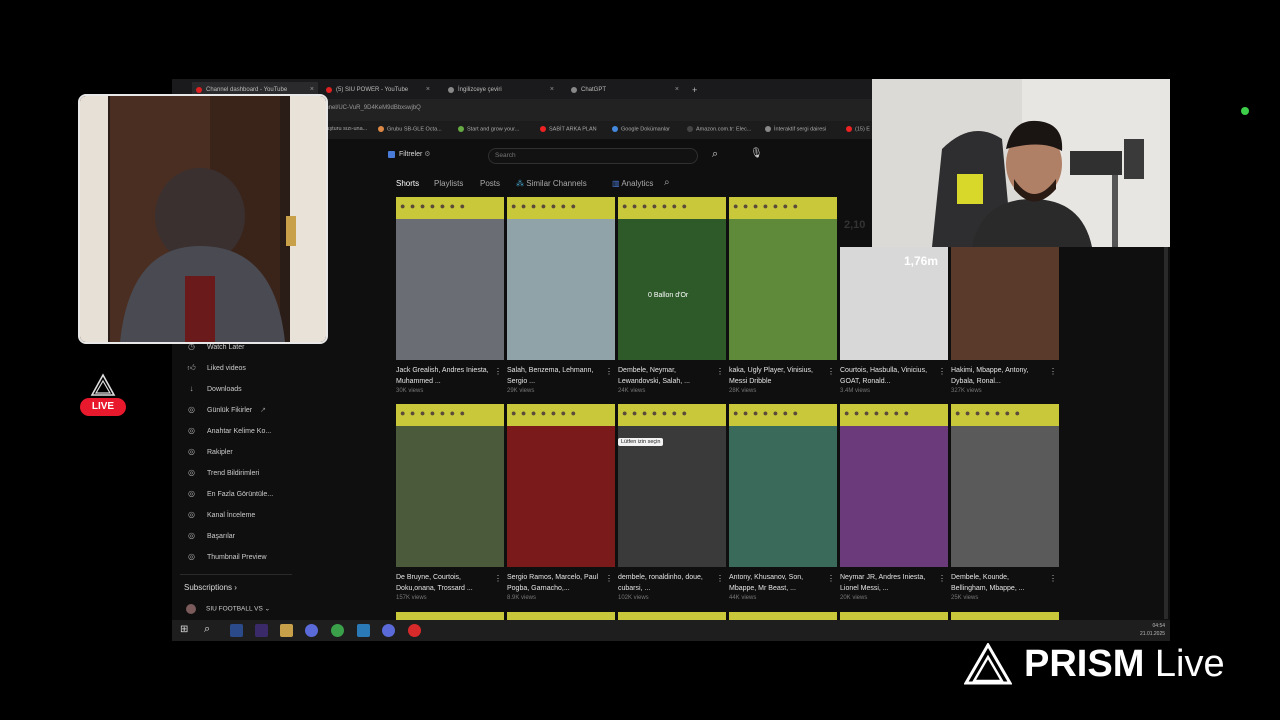  What do you see at coordinates (743, 391) in the screenshot?
I see `short-views: 28K views` at bounding box center [743, 391].